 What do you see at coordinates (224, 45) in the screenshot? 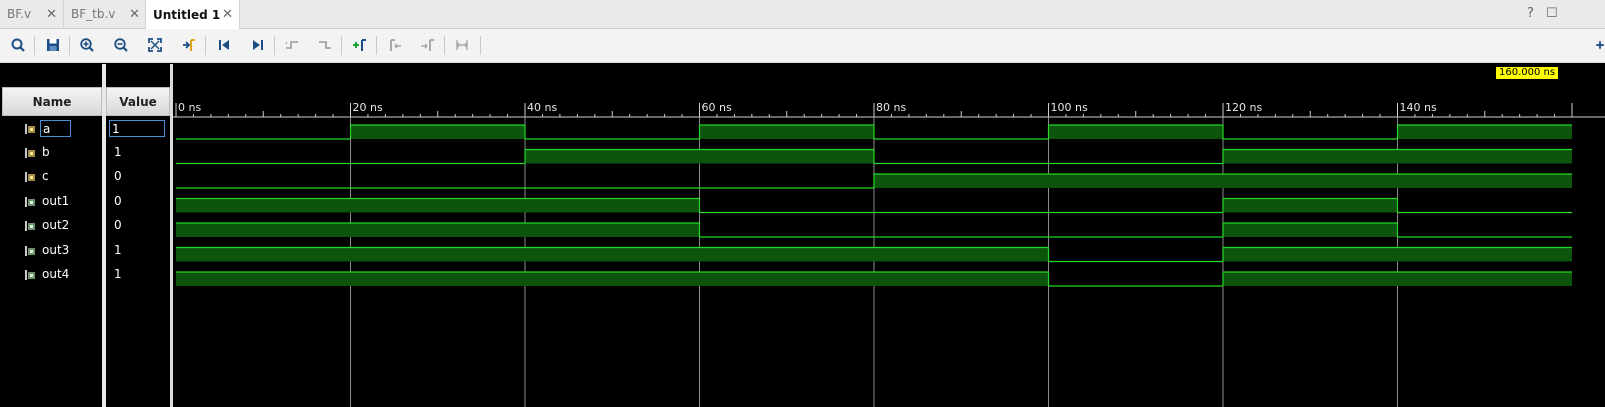
I see `go-to-time-zero-button` at bounding box center [224, 45].